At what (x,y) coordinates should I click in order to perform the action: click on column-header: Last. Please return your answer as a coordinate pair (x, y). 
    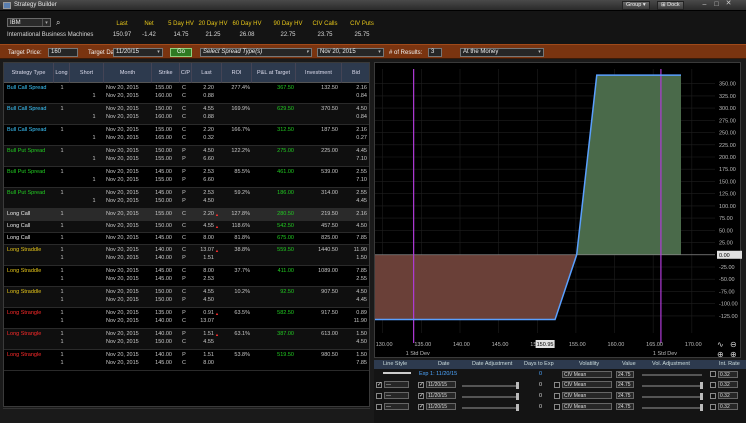
    Looking at the image, I should click on (207, 73).